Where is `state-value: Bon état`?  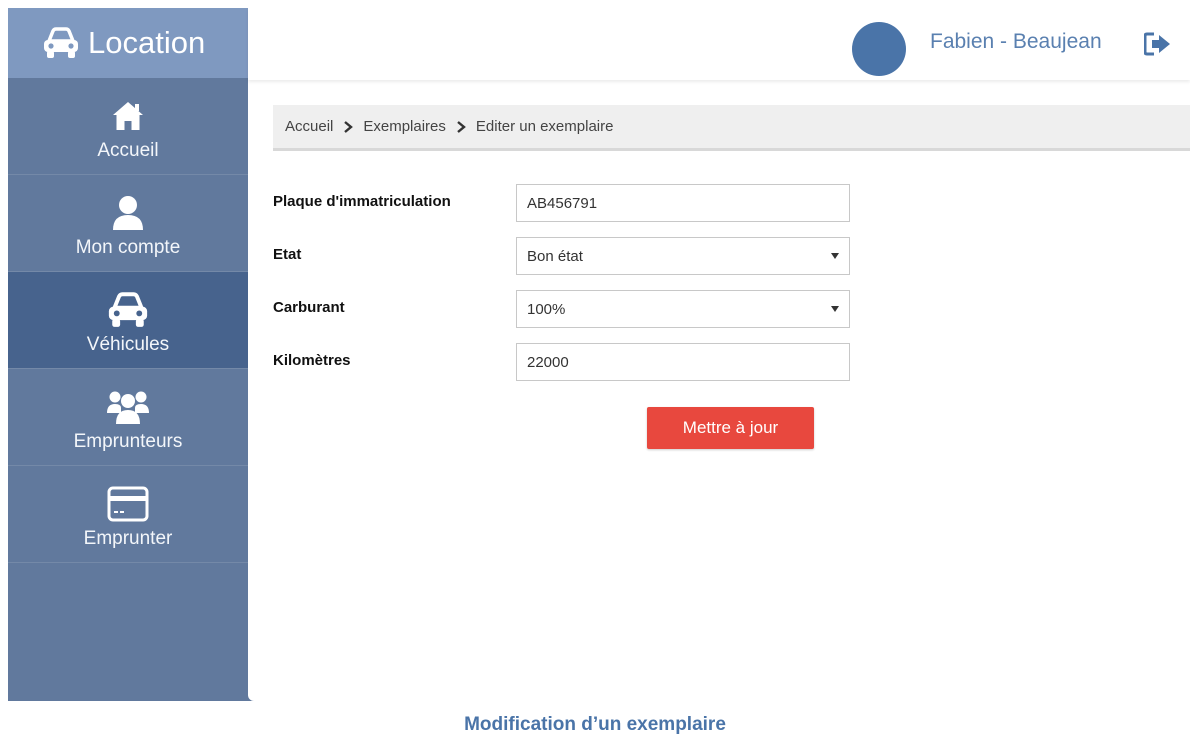
state-value: Bon état is located at coordinates (555, 256).